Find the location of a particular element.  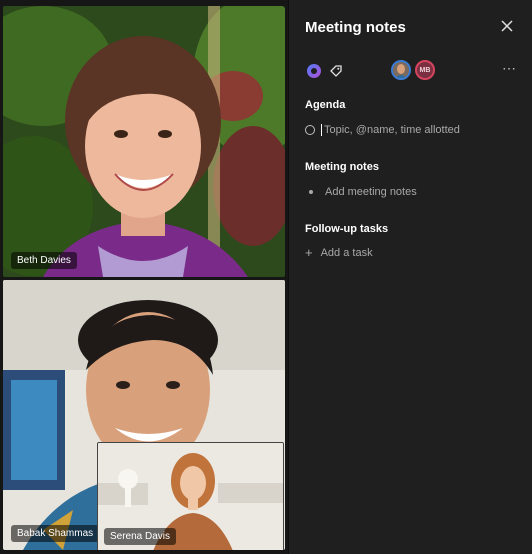

meeting-notes-heading: Meeting notes is located at coordinates (342, 167).